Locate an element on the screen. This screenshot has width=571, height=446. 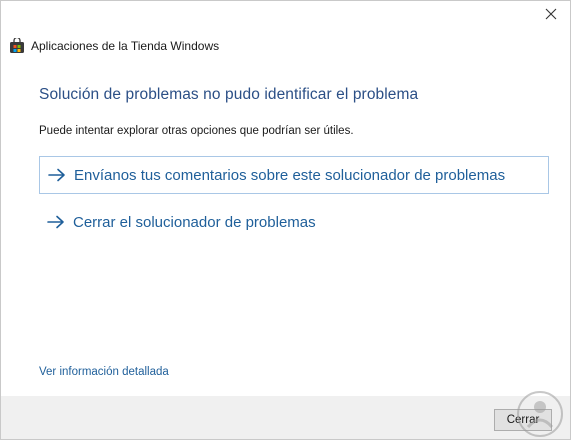
close-icon is located at coordinates (551, 16).